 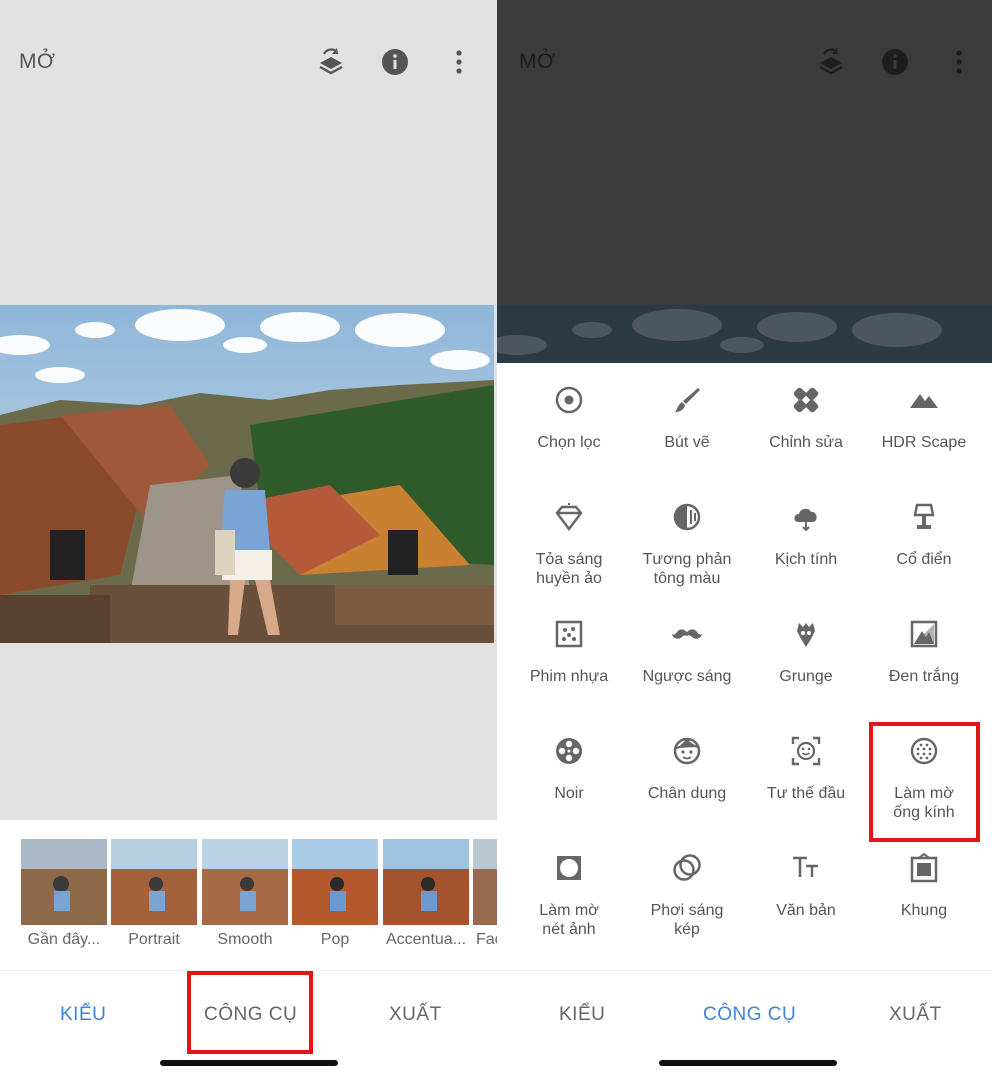 What do you see at coordinates (569, 418) in the screenshot?
I see `tool-selective: Chọn lọc` at bounding box center [569, 418].